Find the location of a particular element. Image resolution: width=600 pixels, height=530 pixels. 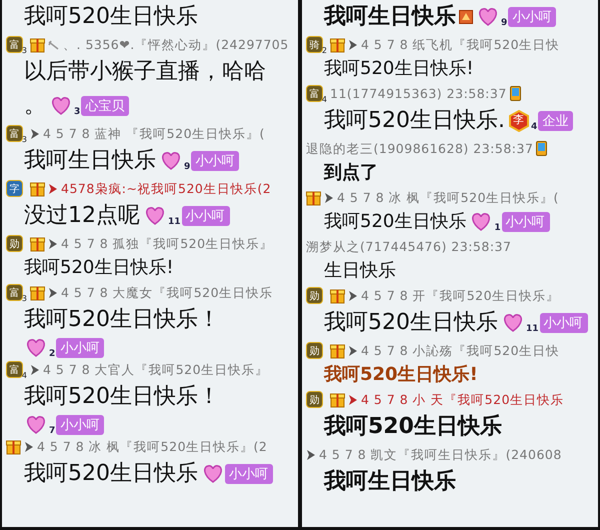

tag-level: 1 is located at coordinates (497, 228).